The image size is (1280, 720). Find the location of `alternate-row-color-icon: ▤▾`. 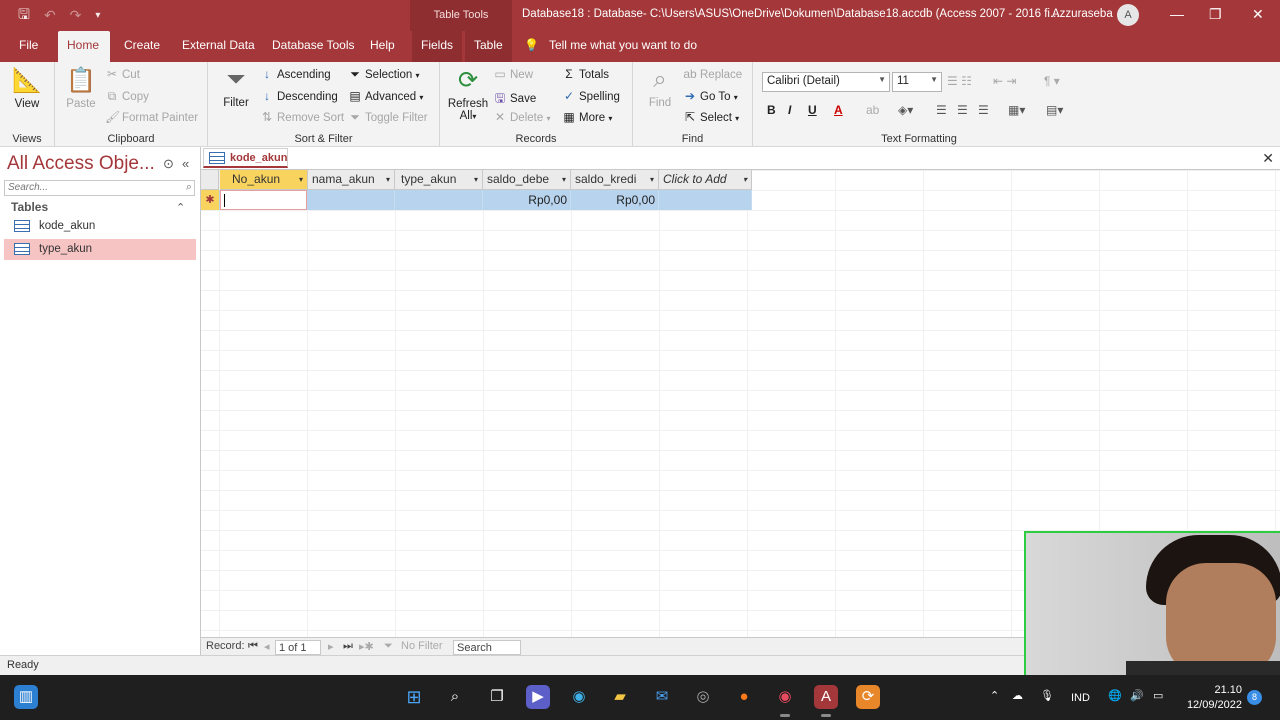

alternate-row-color-icon: ▤▾ is located at coordinates (1054, 110).